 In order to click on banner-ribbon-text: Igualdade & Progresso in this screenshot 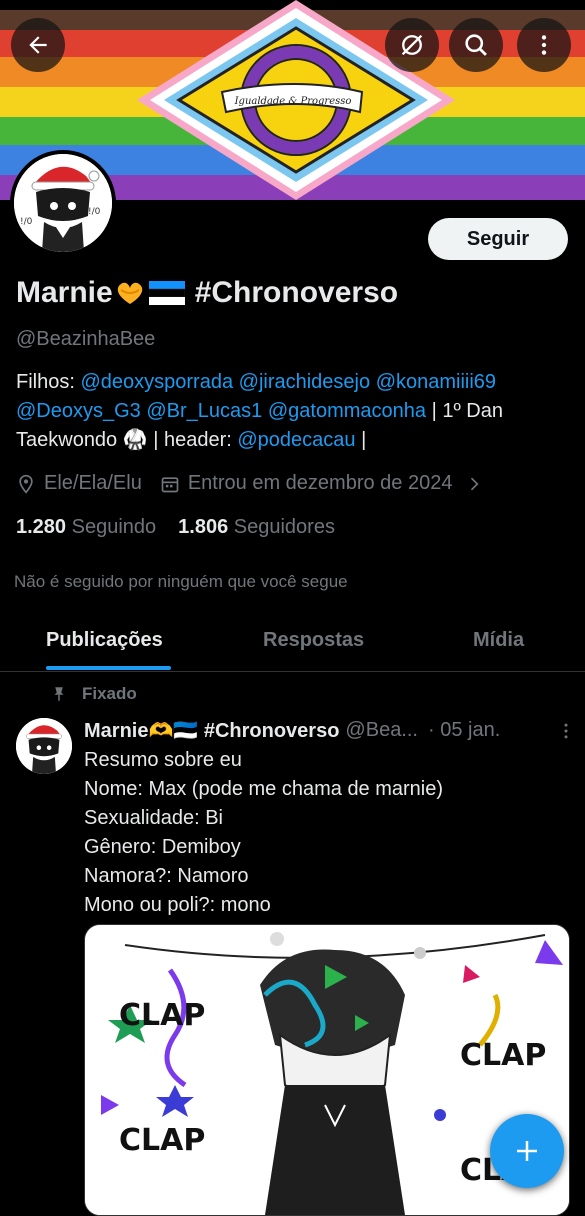, I will do `click(293, 101)`.